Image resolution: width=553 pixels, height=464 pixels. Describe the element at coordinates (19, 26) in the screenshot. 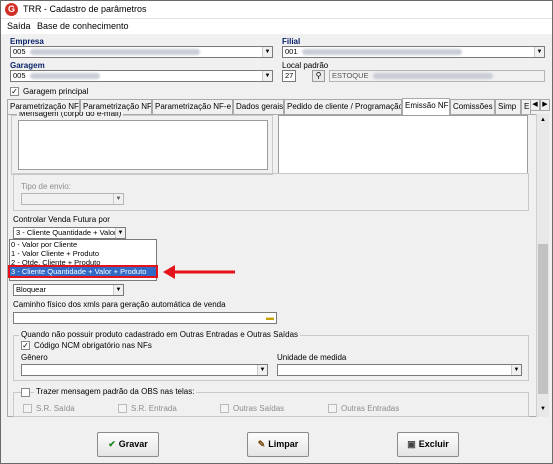

I see `menu-saida: Saída` at that location.